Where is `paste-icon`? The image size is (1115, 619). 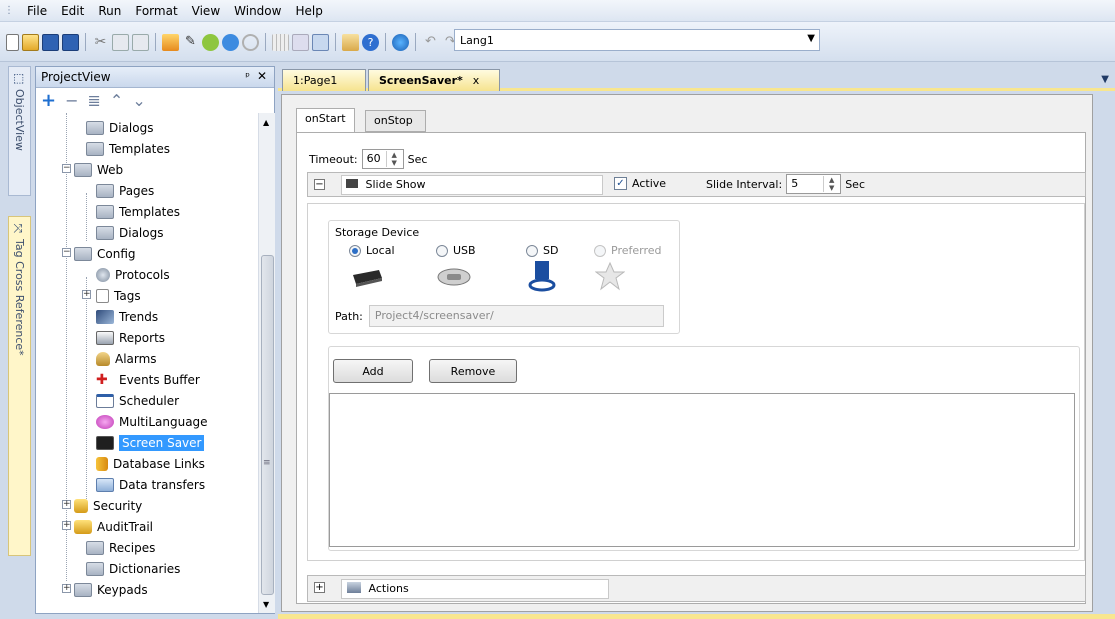
paste-icon is located at coordinates (140, 42).